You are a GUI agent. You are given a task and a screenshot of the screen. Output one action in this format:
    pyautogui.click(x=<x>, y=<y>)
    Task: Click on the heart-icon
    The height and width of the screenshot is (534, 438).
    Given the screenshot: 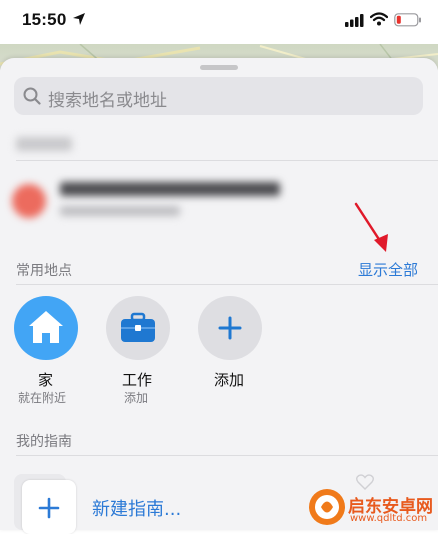 What is the action you would take?
    pyautogui.click(x=365, y=482)
    